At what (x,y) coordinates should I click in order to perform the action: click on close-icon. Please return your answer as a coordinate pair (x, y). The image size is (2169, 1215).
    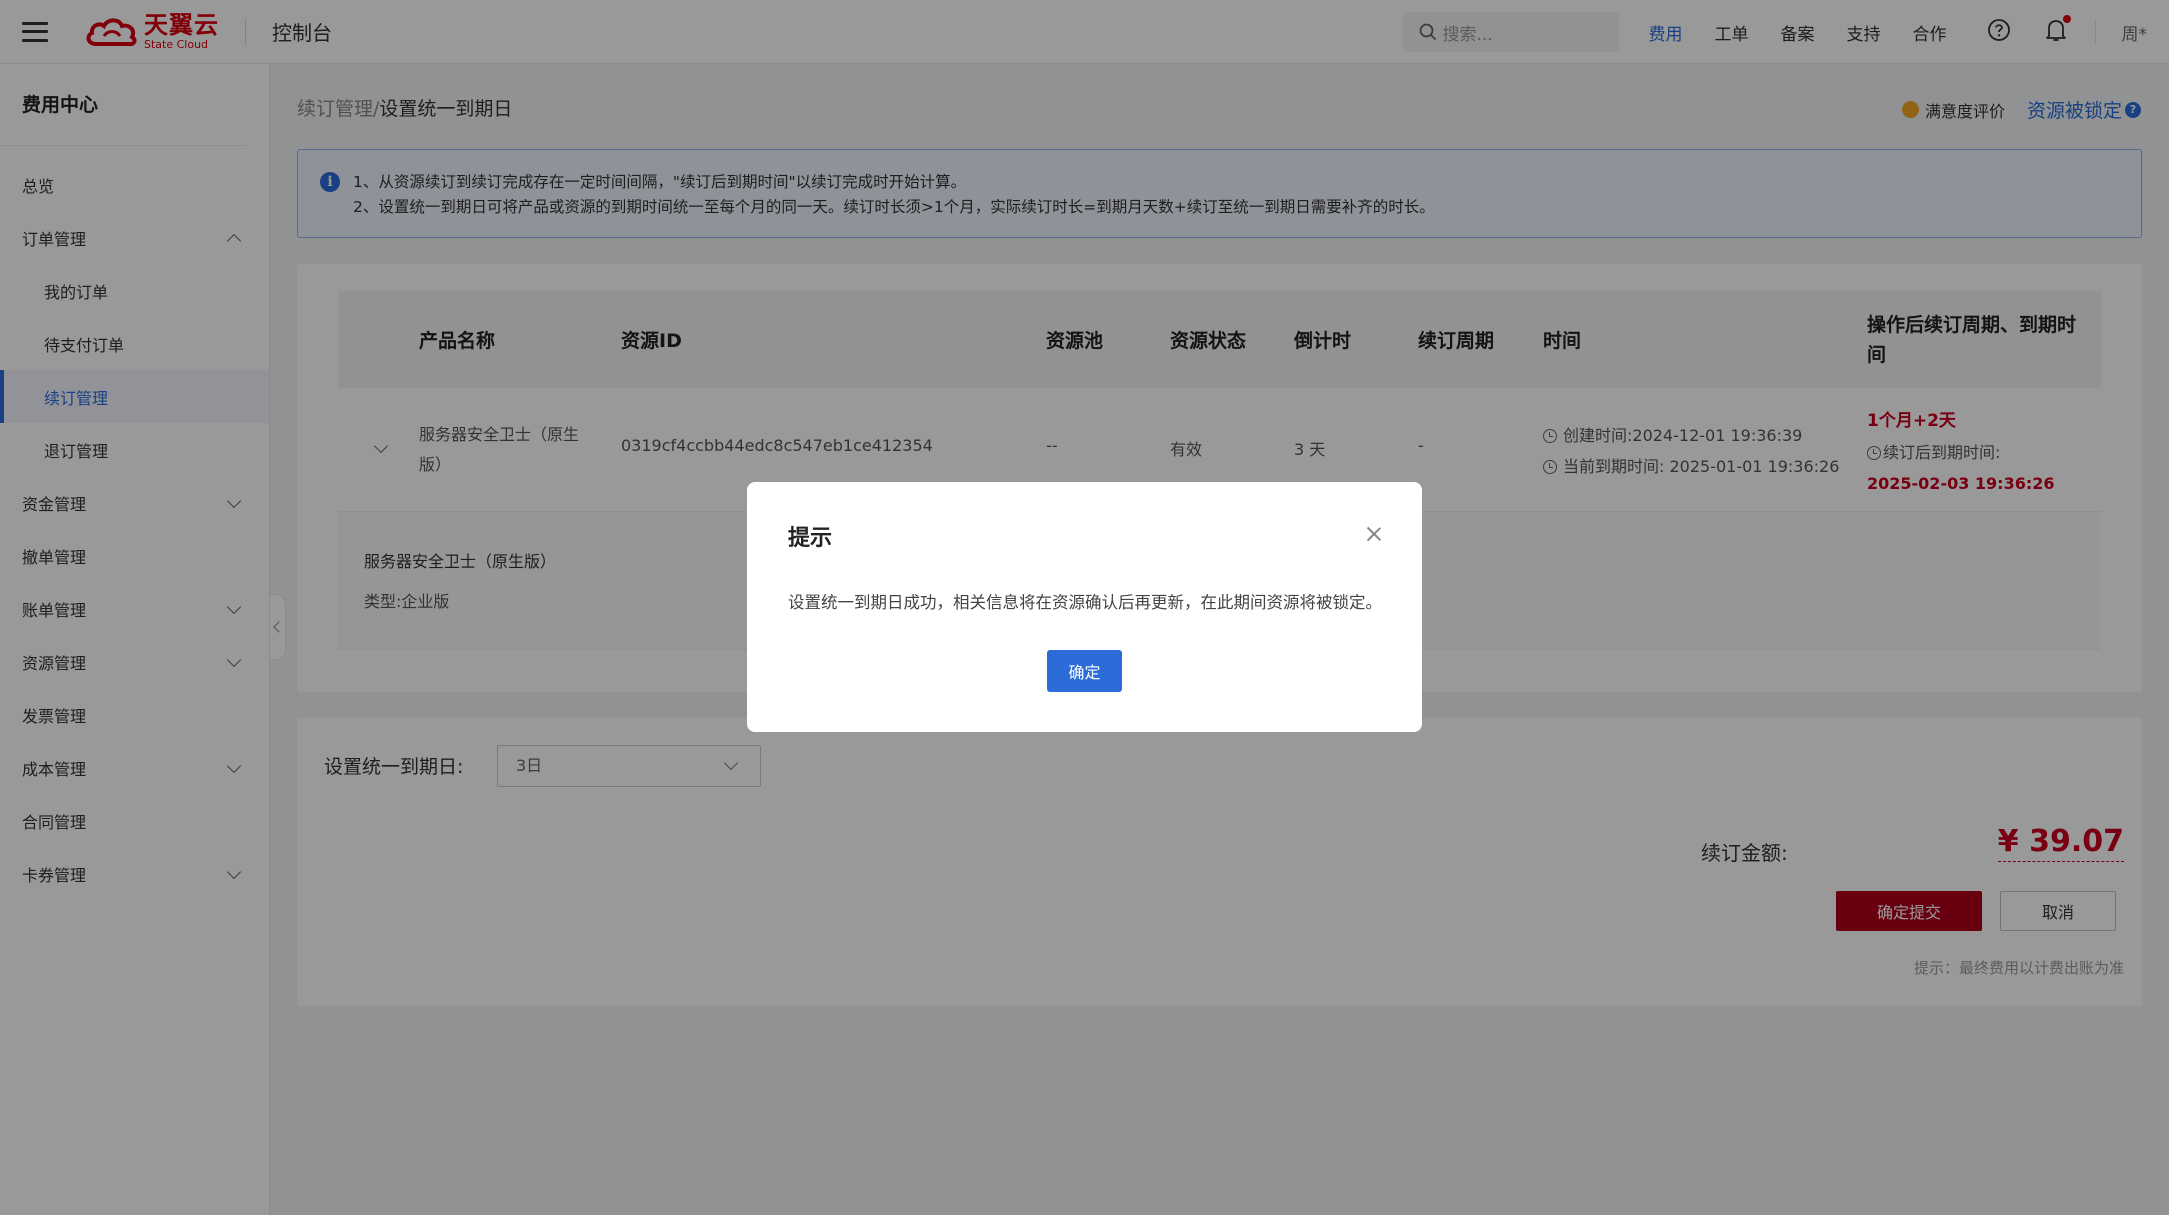
    Looking at the image, I should click on (1374, 534).